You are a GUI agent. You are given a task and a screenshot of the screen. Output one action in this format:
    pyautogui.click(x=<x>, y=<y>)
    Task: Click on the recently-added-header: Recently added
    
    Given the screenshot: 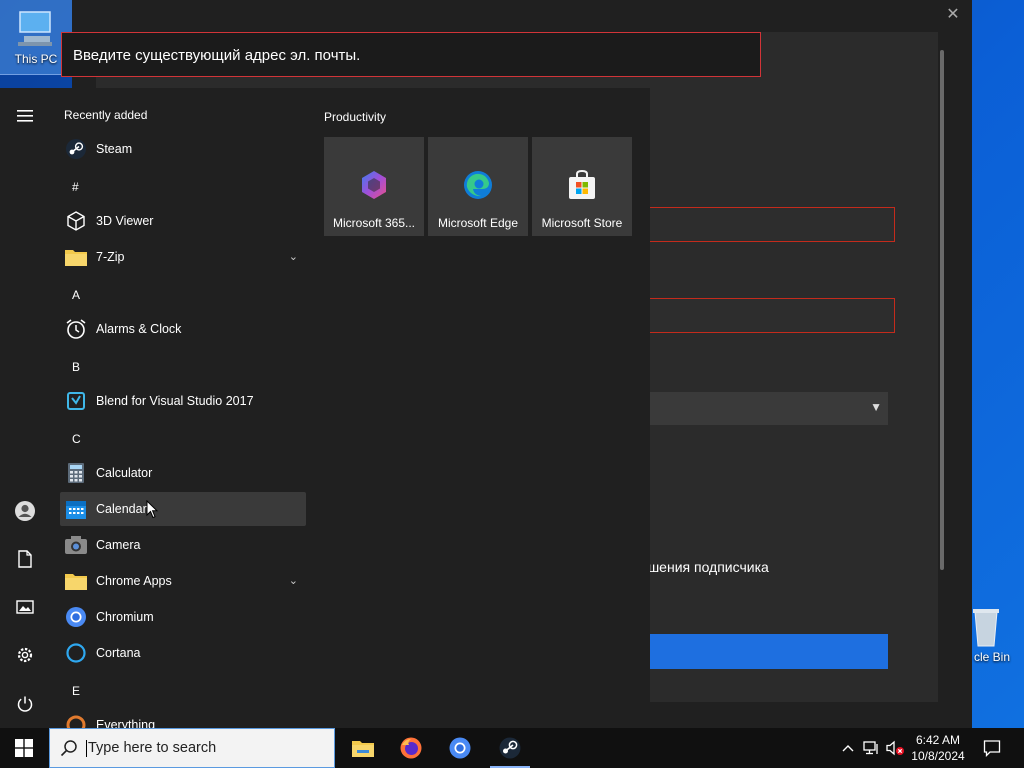 What is the action you would take?
    pyautogui.click(x=106, y=115)
    